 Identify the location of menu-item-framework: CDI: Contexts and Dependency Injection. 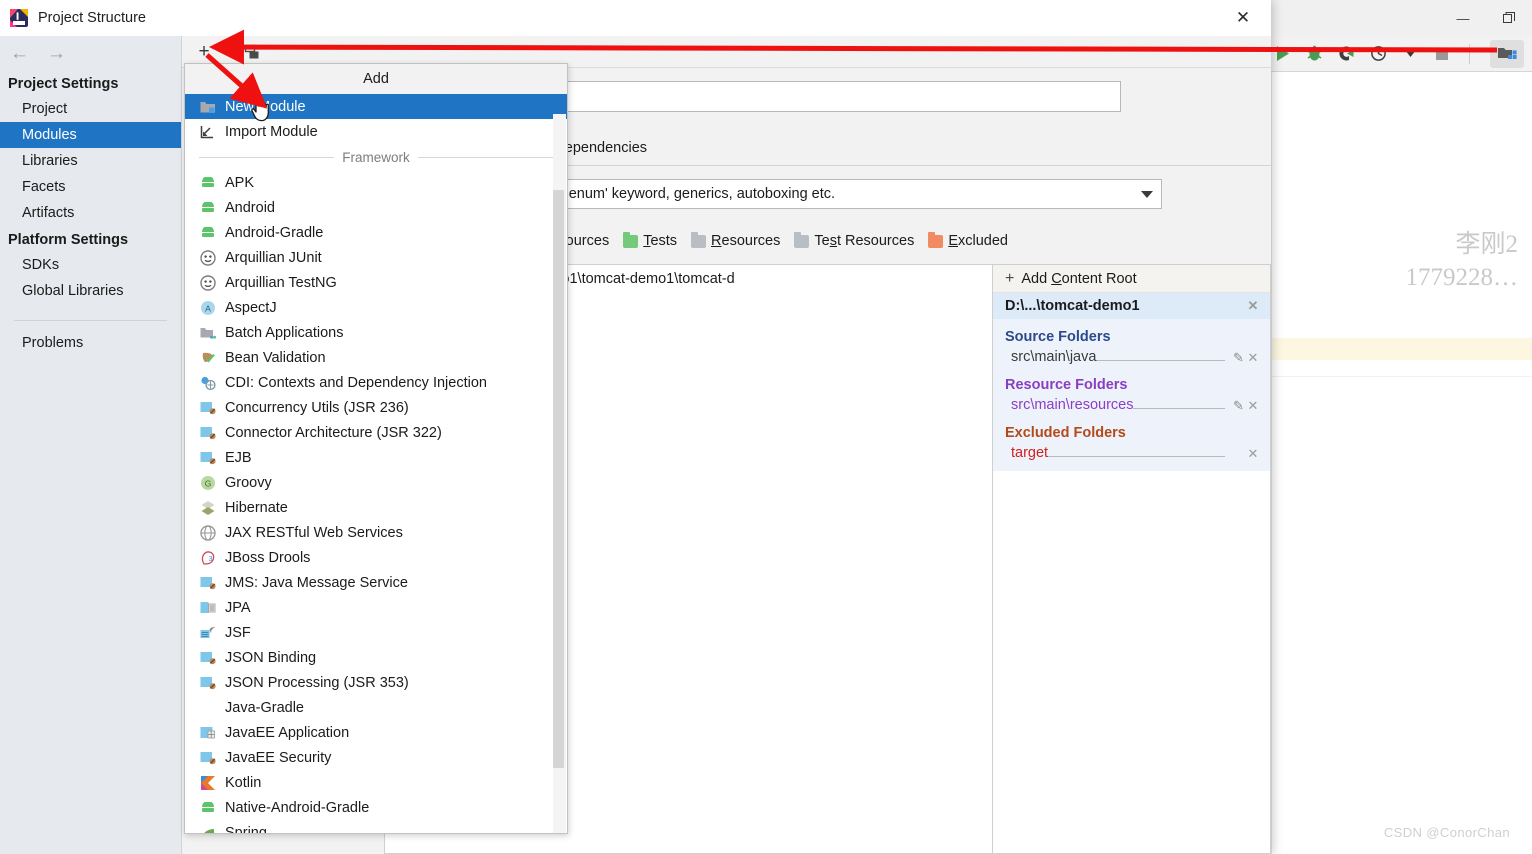
(376, 382).